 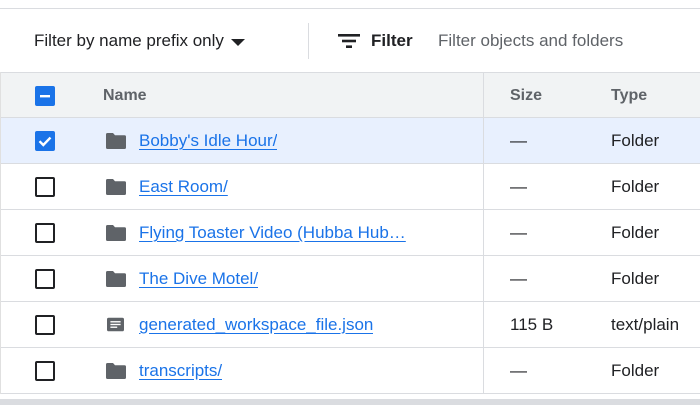 I want to click on top-edge, so click(x=350, y=4).